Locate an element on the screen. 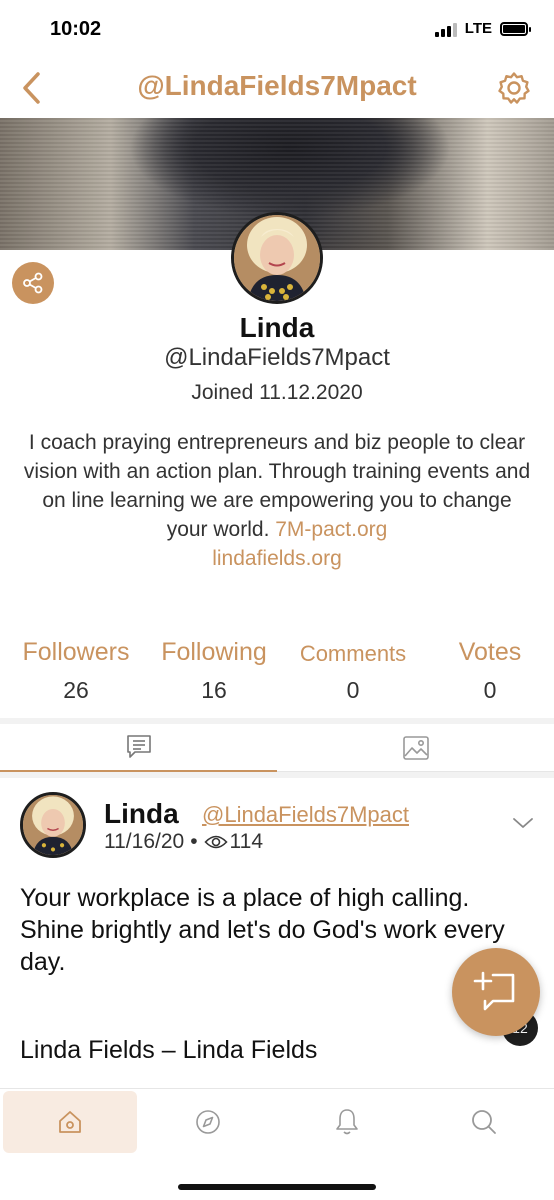 This screenshot has width=554, height=1200. tab-media is located at coordinates (415, 748).